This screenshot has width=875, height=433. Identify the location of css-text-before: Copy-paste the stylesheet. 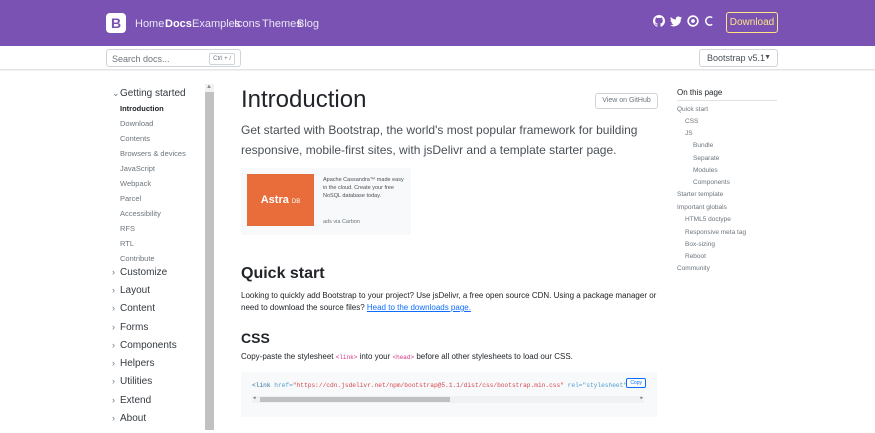
(287, 356).